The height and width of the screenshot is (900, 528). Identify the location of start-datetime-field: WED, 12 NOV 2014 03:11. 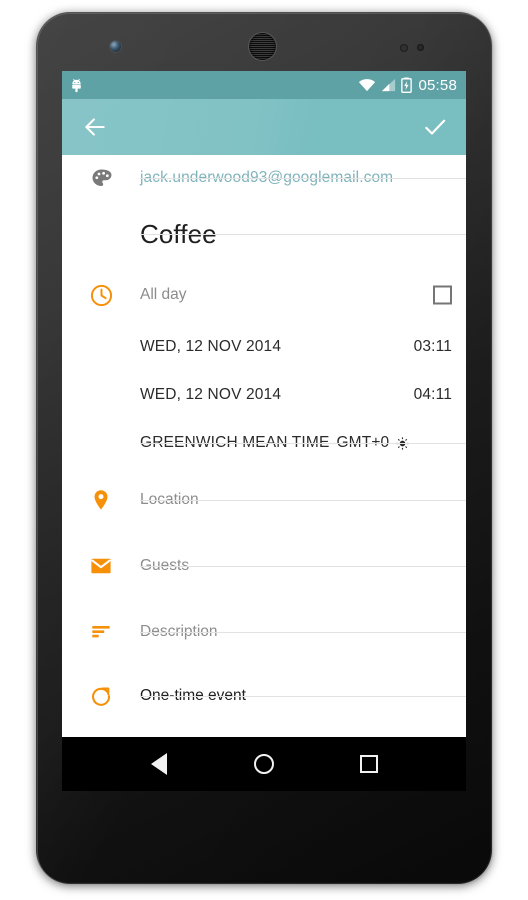
(303, 347).